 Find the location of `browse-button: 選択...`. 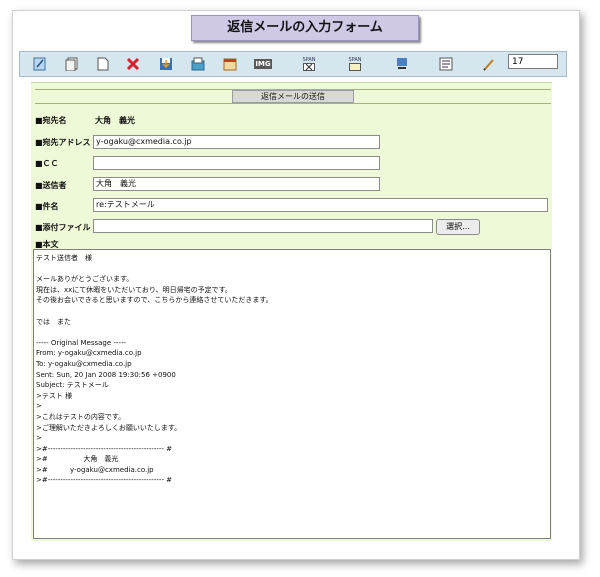

browse-button: 選択... is located at coordinates (458, 227).